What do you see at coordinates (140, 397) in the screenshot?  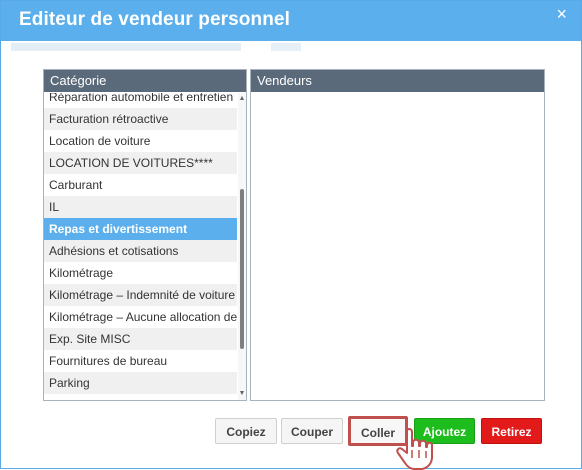 I see `category-item: Plomberie` at bounding box center [140, 397].